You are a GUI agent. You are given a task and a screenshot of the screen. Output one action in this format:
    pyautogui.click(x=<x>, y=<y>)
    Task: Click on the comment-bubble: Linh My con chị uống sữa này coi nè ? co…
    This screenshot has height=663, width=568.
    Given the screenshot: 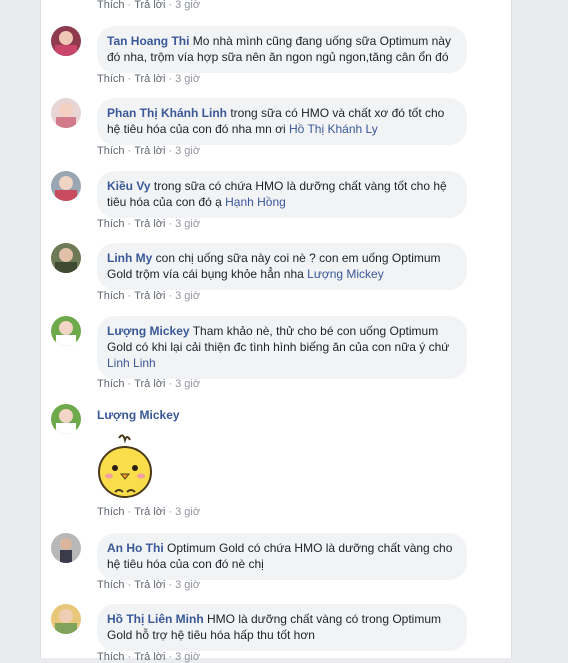 What is the action you would take?
    pyautogui.click(x=282, y=266)
    